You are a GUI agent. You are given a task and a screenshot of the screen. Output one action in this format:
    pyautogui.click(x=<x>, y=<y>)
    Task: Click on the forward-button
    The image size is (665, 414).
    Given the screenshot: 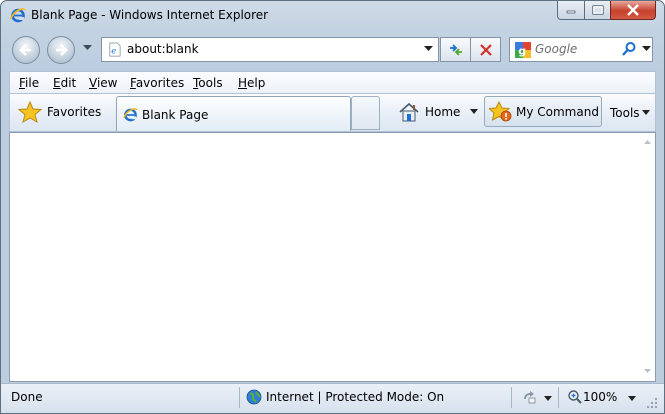 What is the action you would take?
    pyautogui.click(x=61, y=50)
    